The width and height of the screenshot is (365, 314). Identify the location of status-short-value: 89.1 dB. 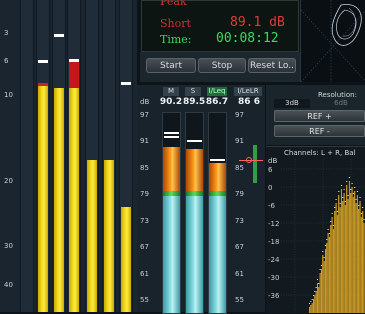
(257, 22).